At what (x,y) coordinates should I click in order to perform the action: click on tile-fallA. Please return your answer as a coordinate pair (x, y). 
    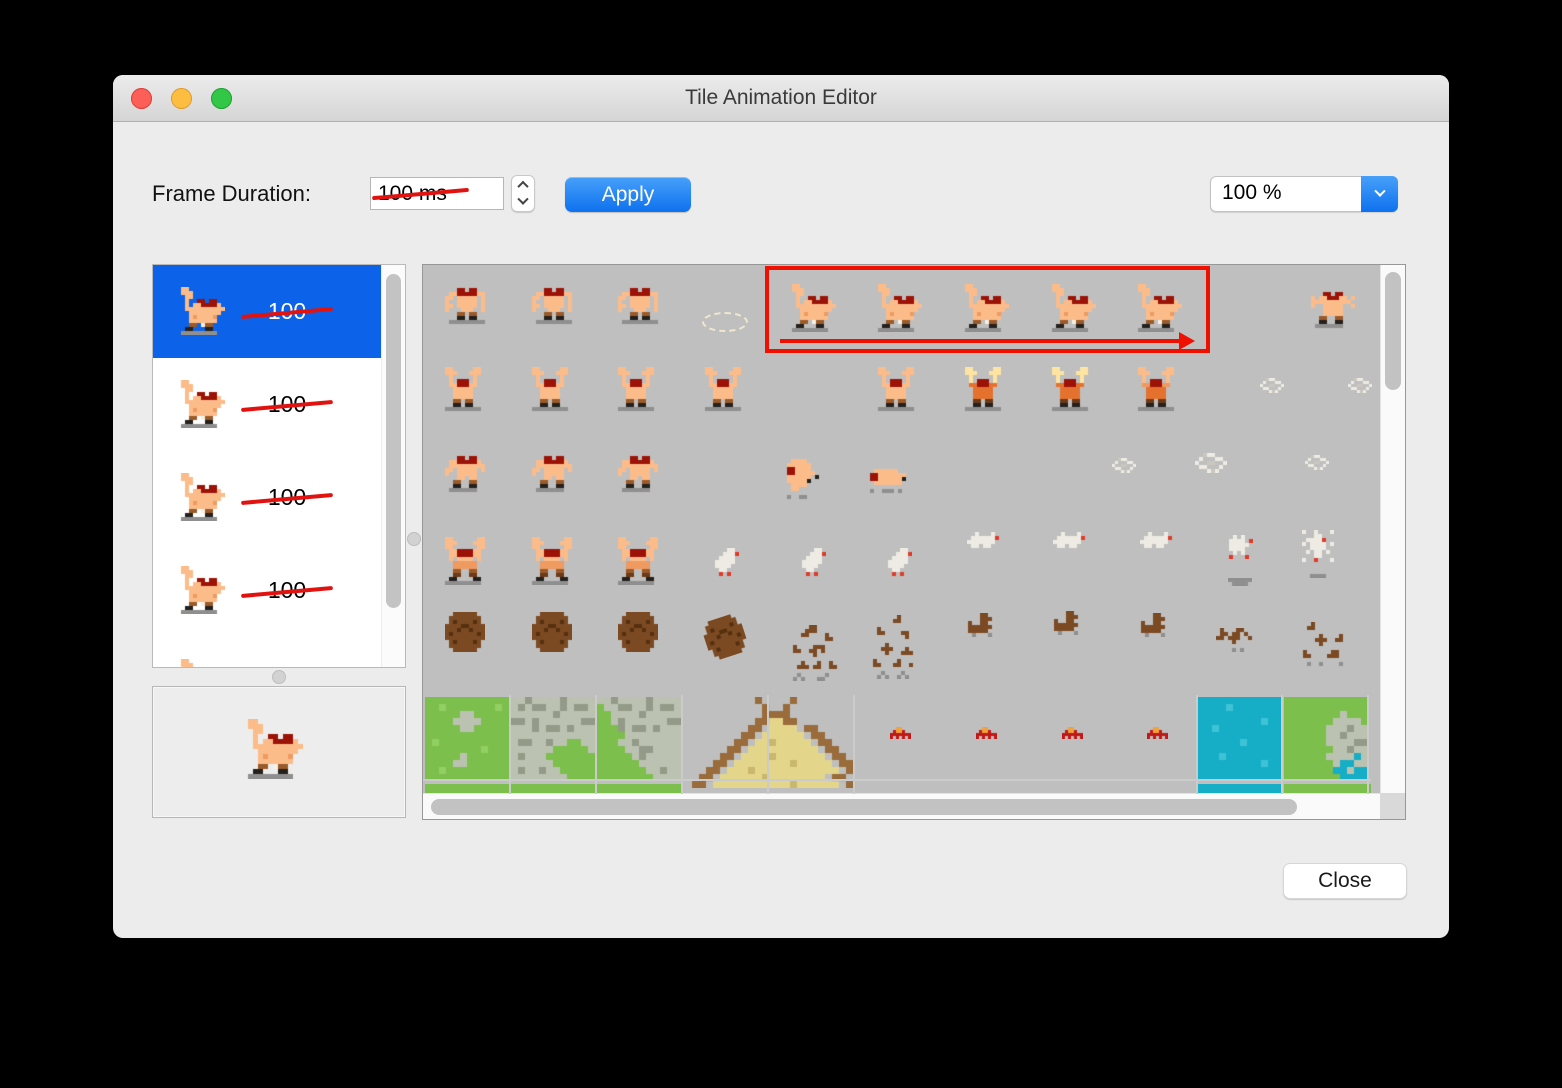
    Looking at the image, I should click on (799, 479).